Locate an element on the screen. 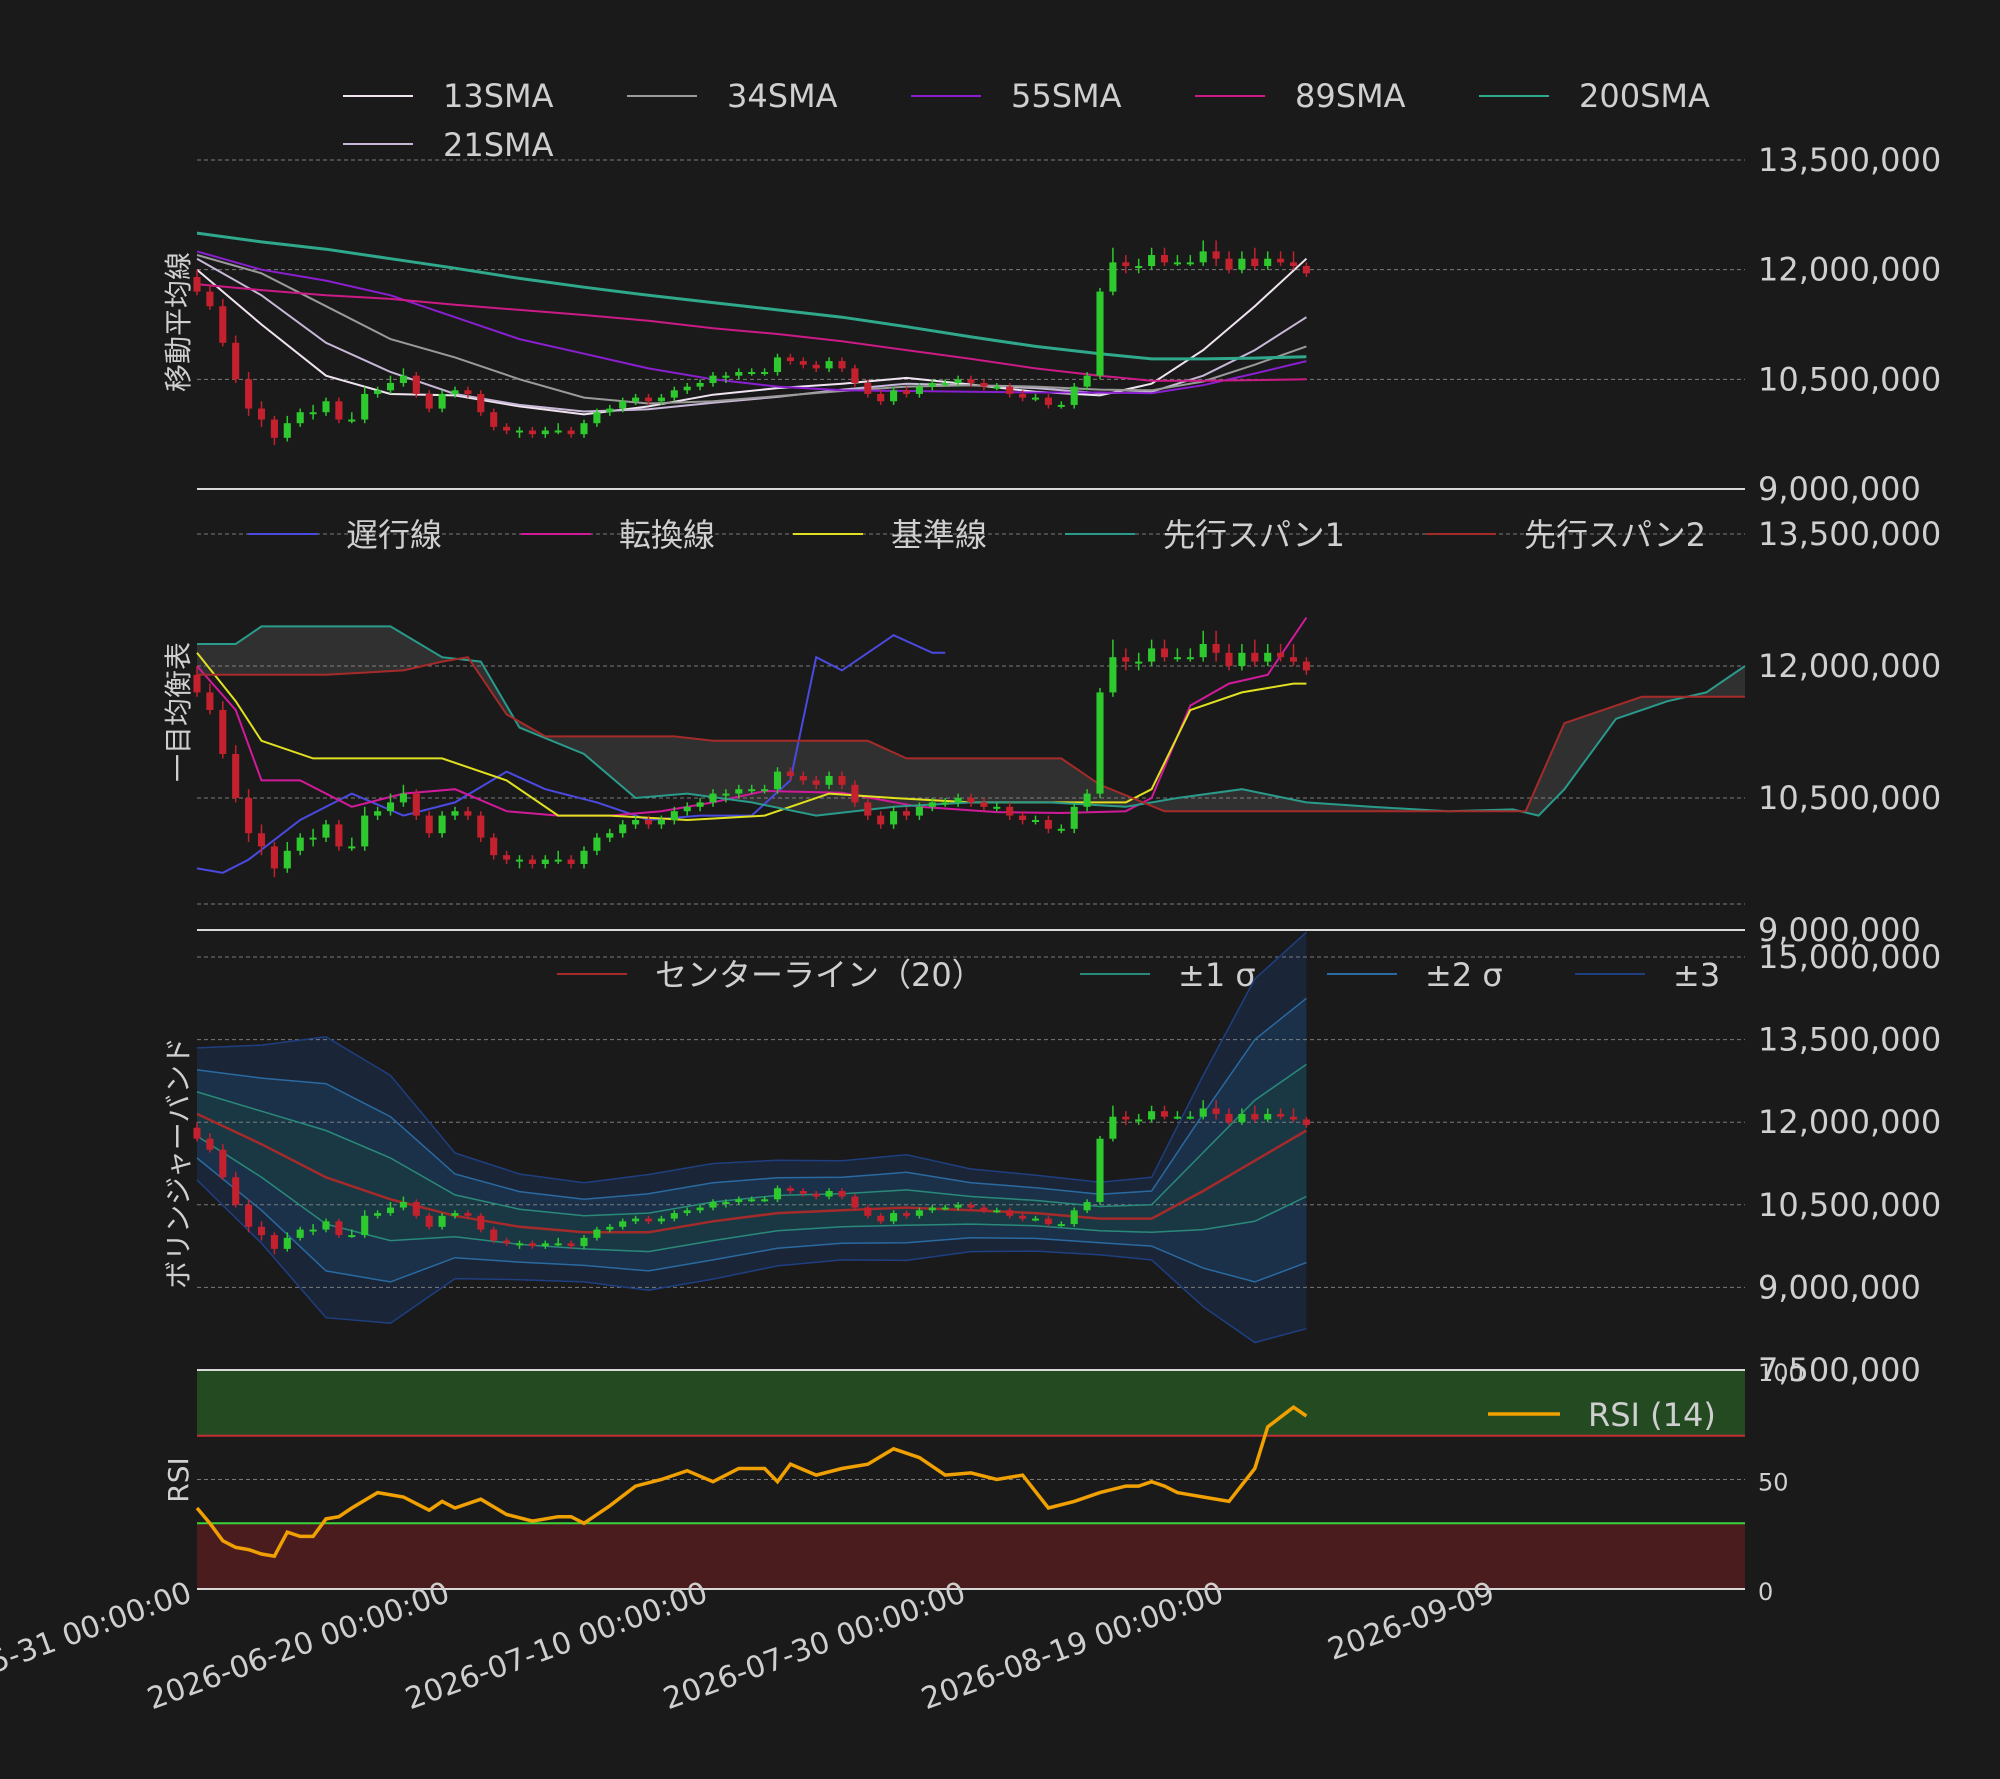 This screenshot has height=1779, width=2000. y-tick-label: 0 is located at coordinates (1765, 1592).